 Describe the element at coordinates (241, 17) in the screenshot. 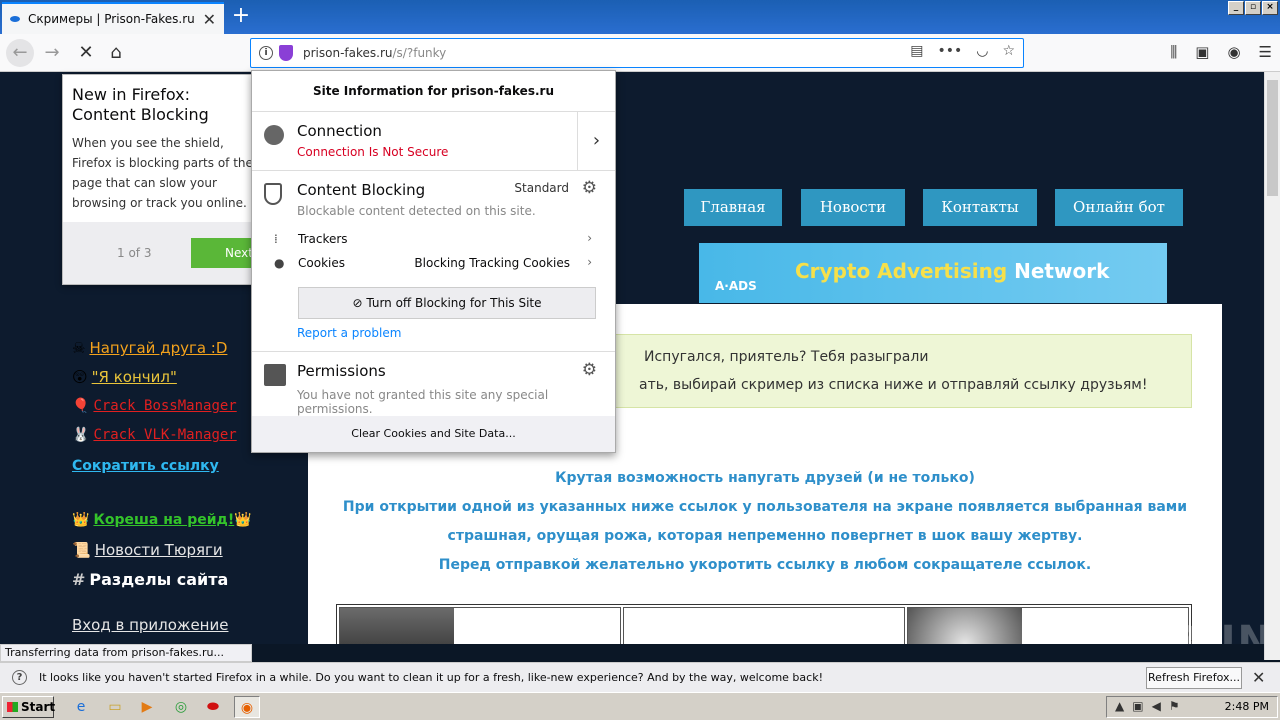

I see `new-tab-button: +` at that location.